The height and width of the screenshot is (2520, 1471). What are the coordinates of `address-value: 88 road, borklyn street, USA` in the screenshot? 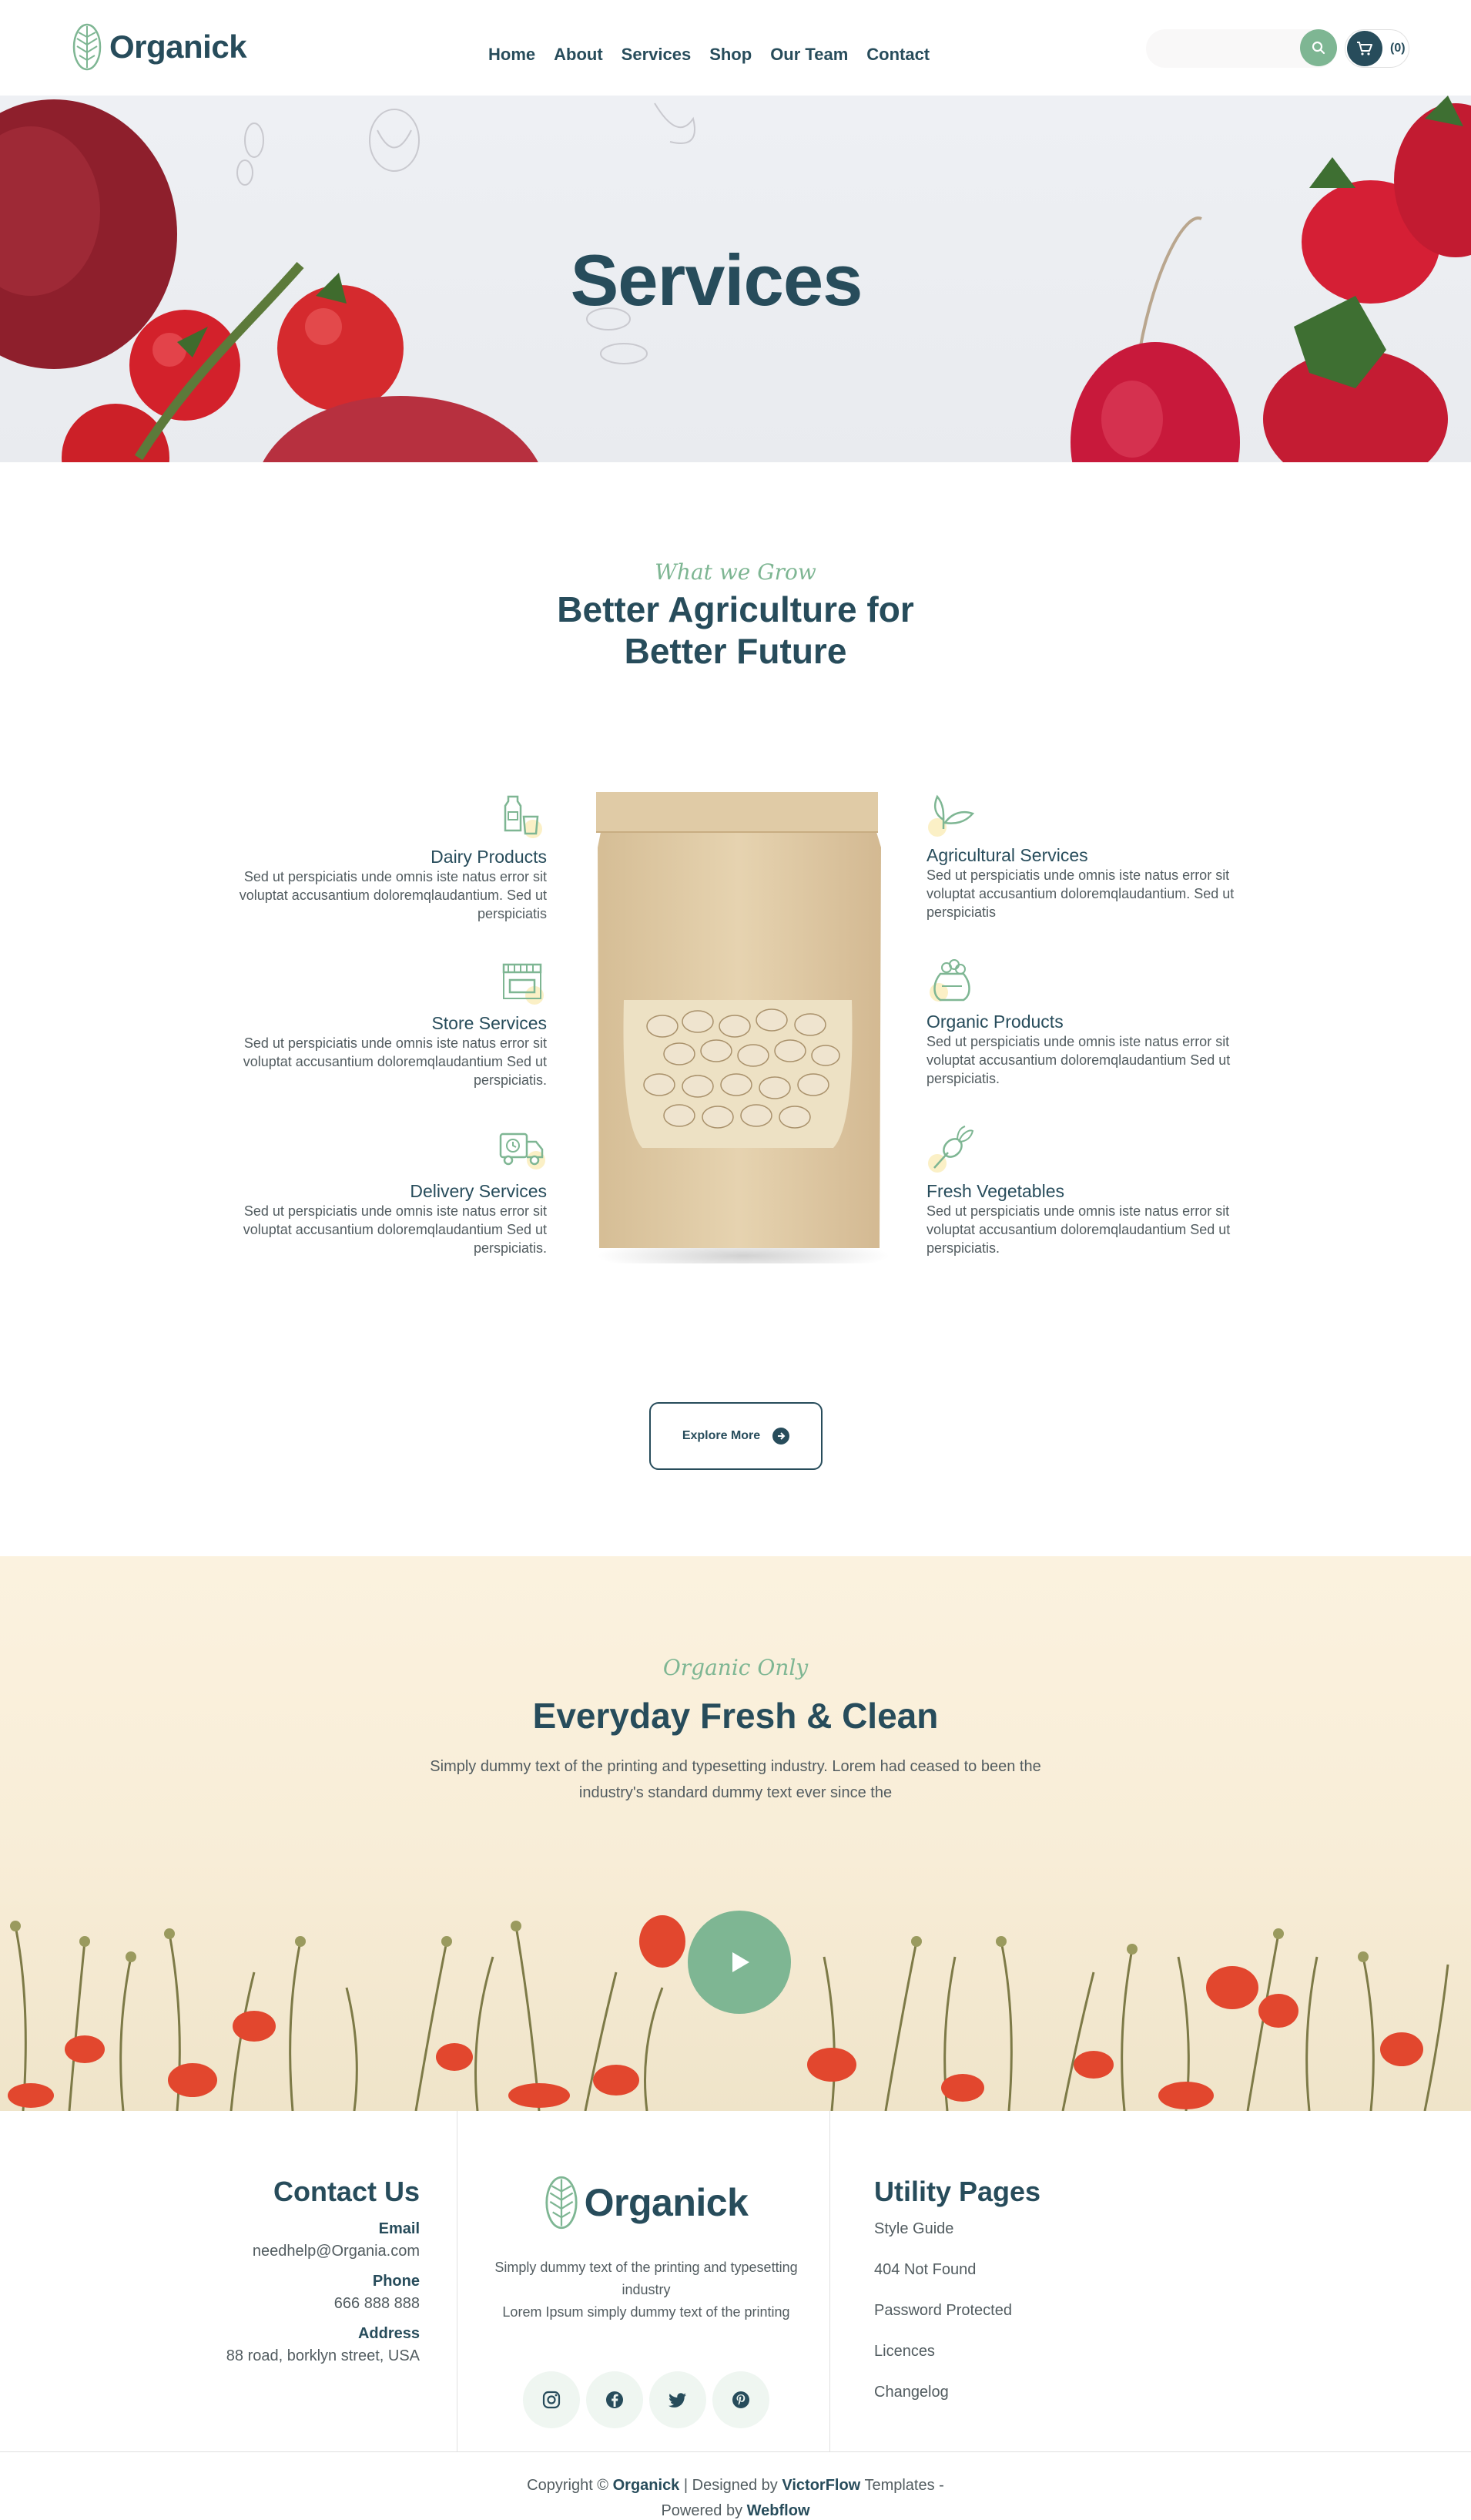 It's located at (323, 2356).